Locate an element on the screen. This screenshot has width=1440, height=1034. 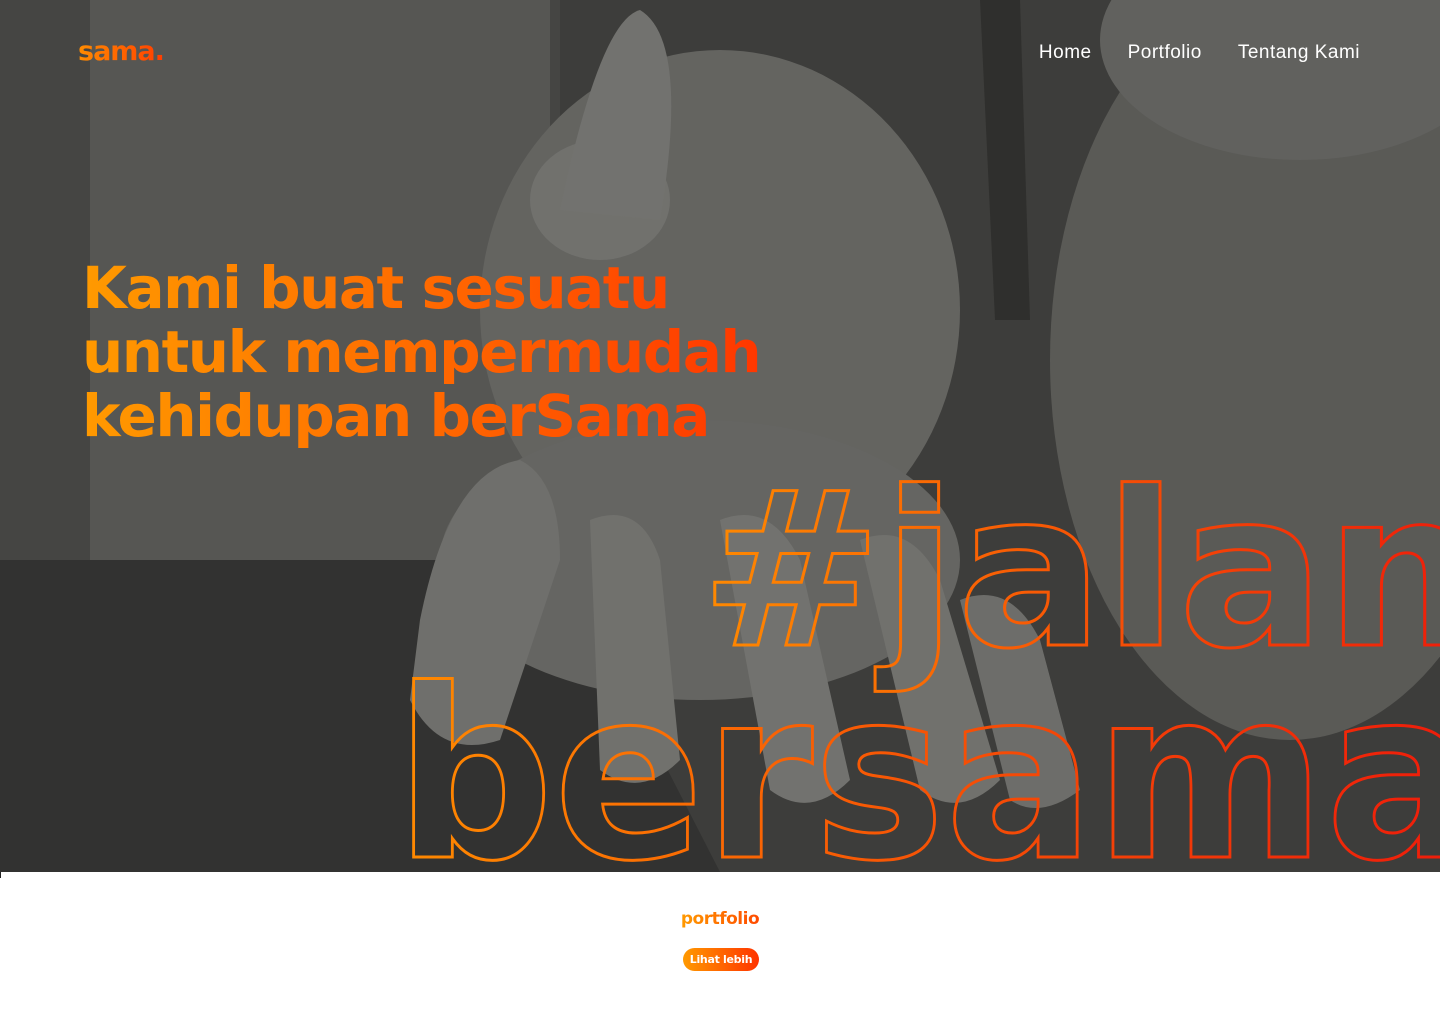
nav-portfolio: Portfolio is located at coordinates (1165, 53).